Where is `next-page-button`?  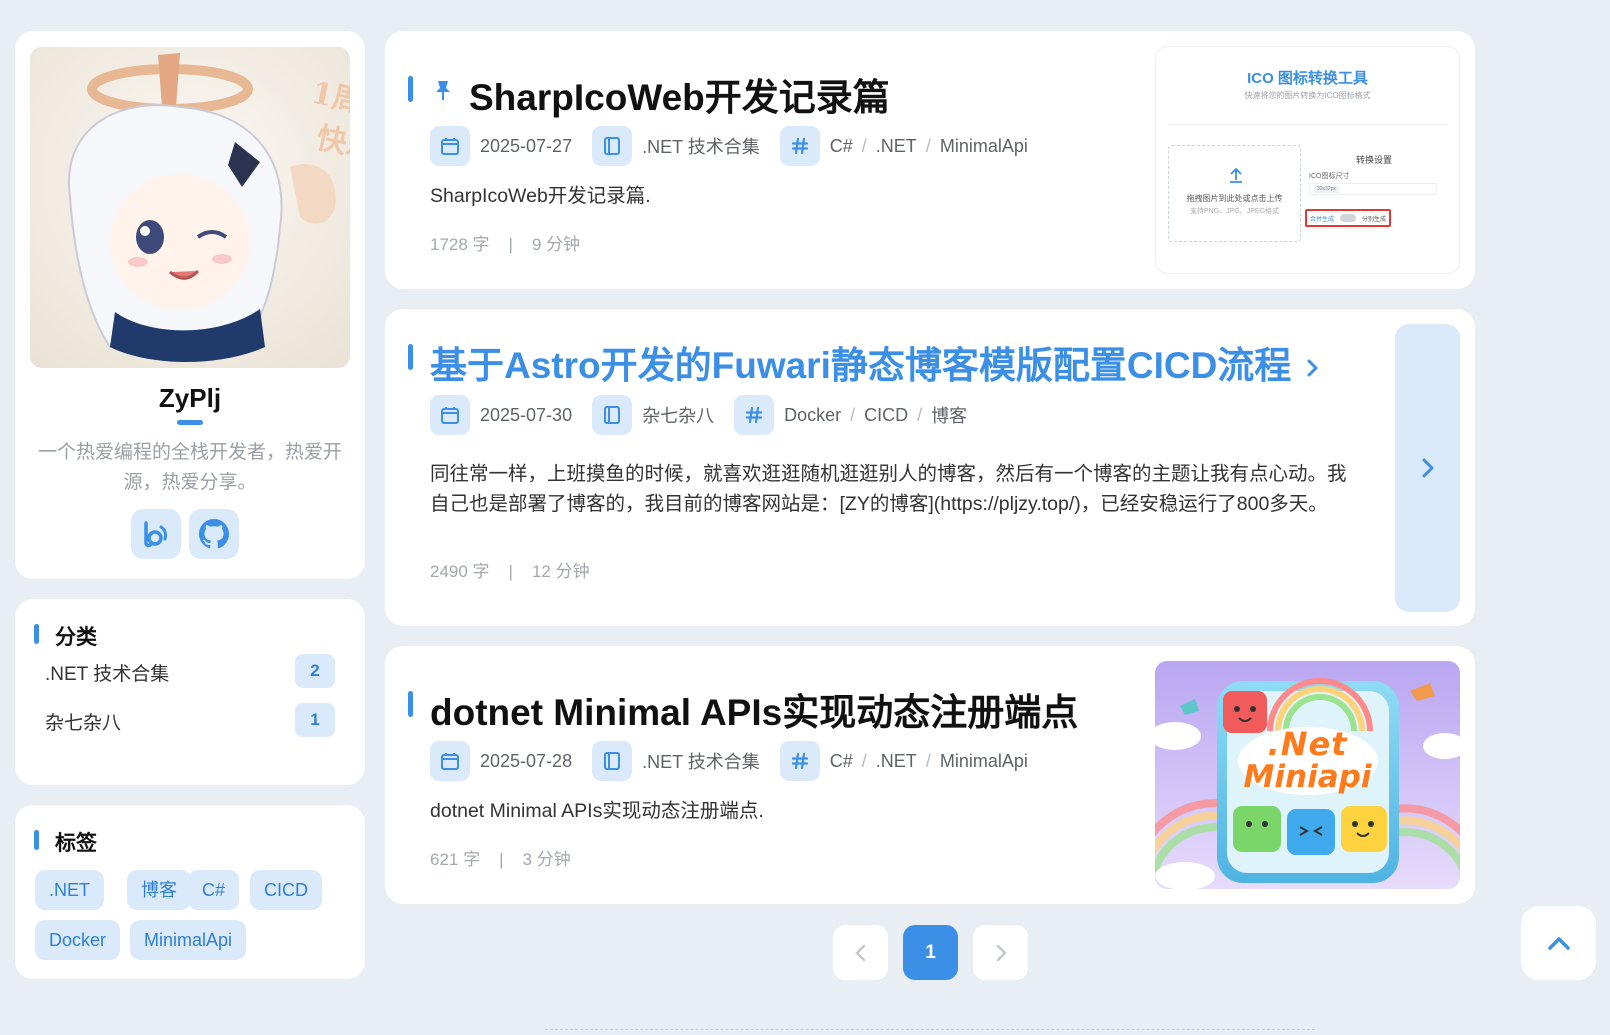
next-page-button is located at coordinates (1000, 952).